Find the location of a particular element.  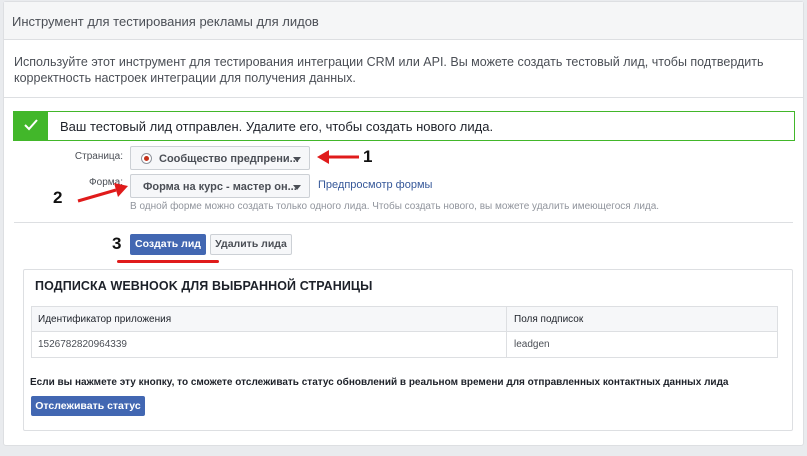

column-divider is located at coordinates (506, 332).